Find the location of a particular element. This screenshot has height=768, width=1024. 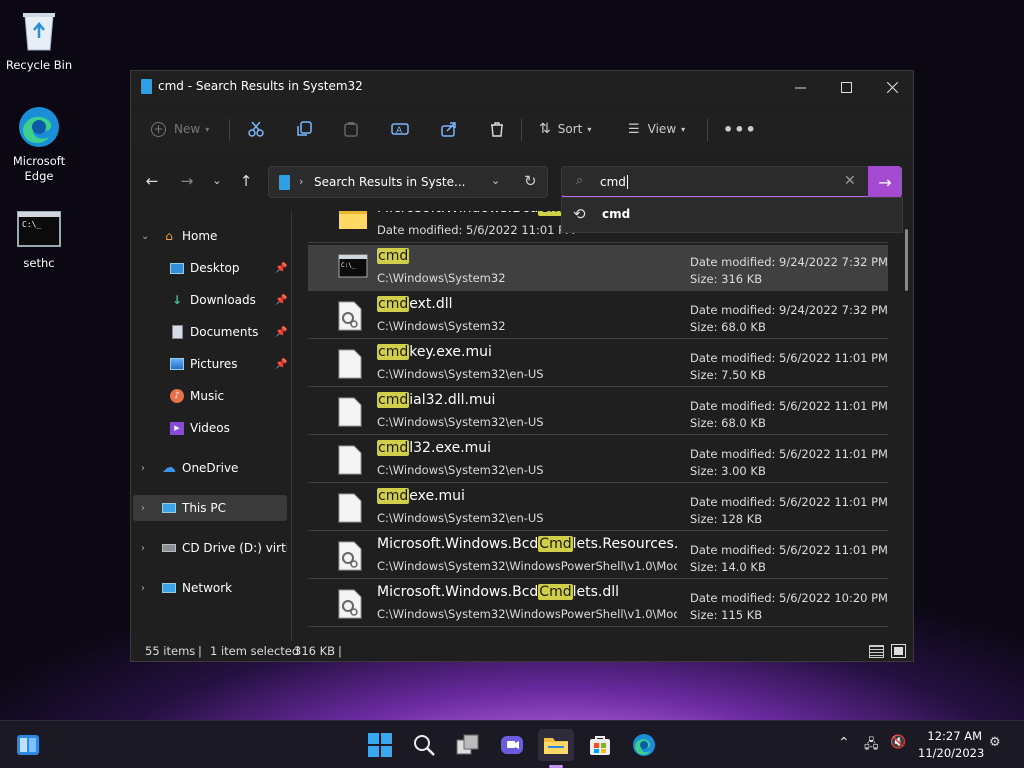

file-file-icon is located at coordinates (353, 508).